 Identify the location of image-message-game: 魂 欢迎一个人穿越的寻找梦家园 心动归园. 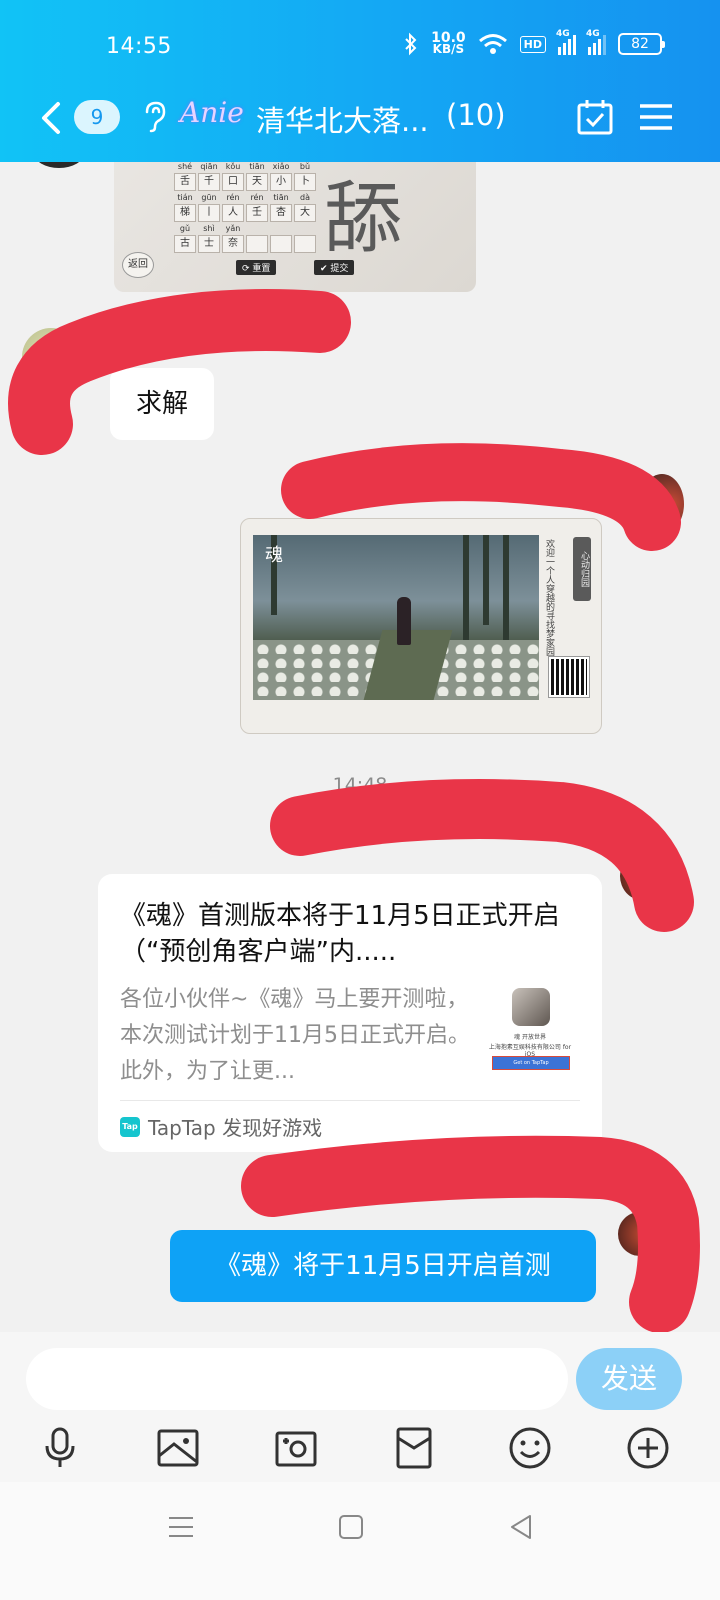
(421, 626).